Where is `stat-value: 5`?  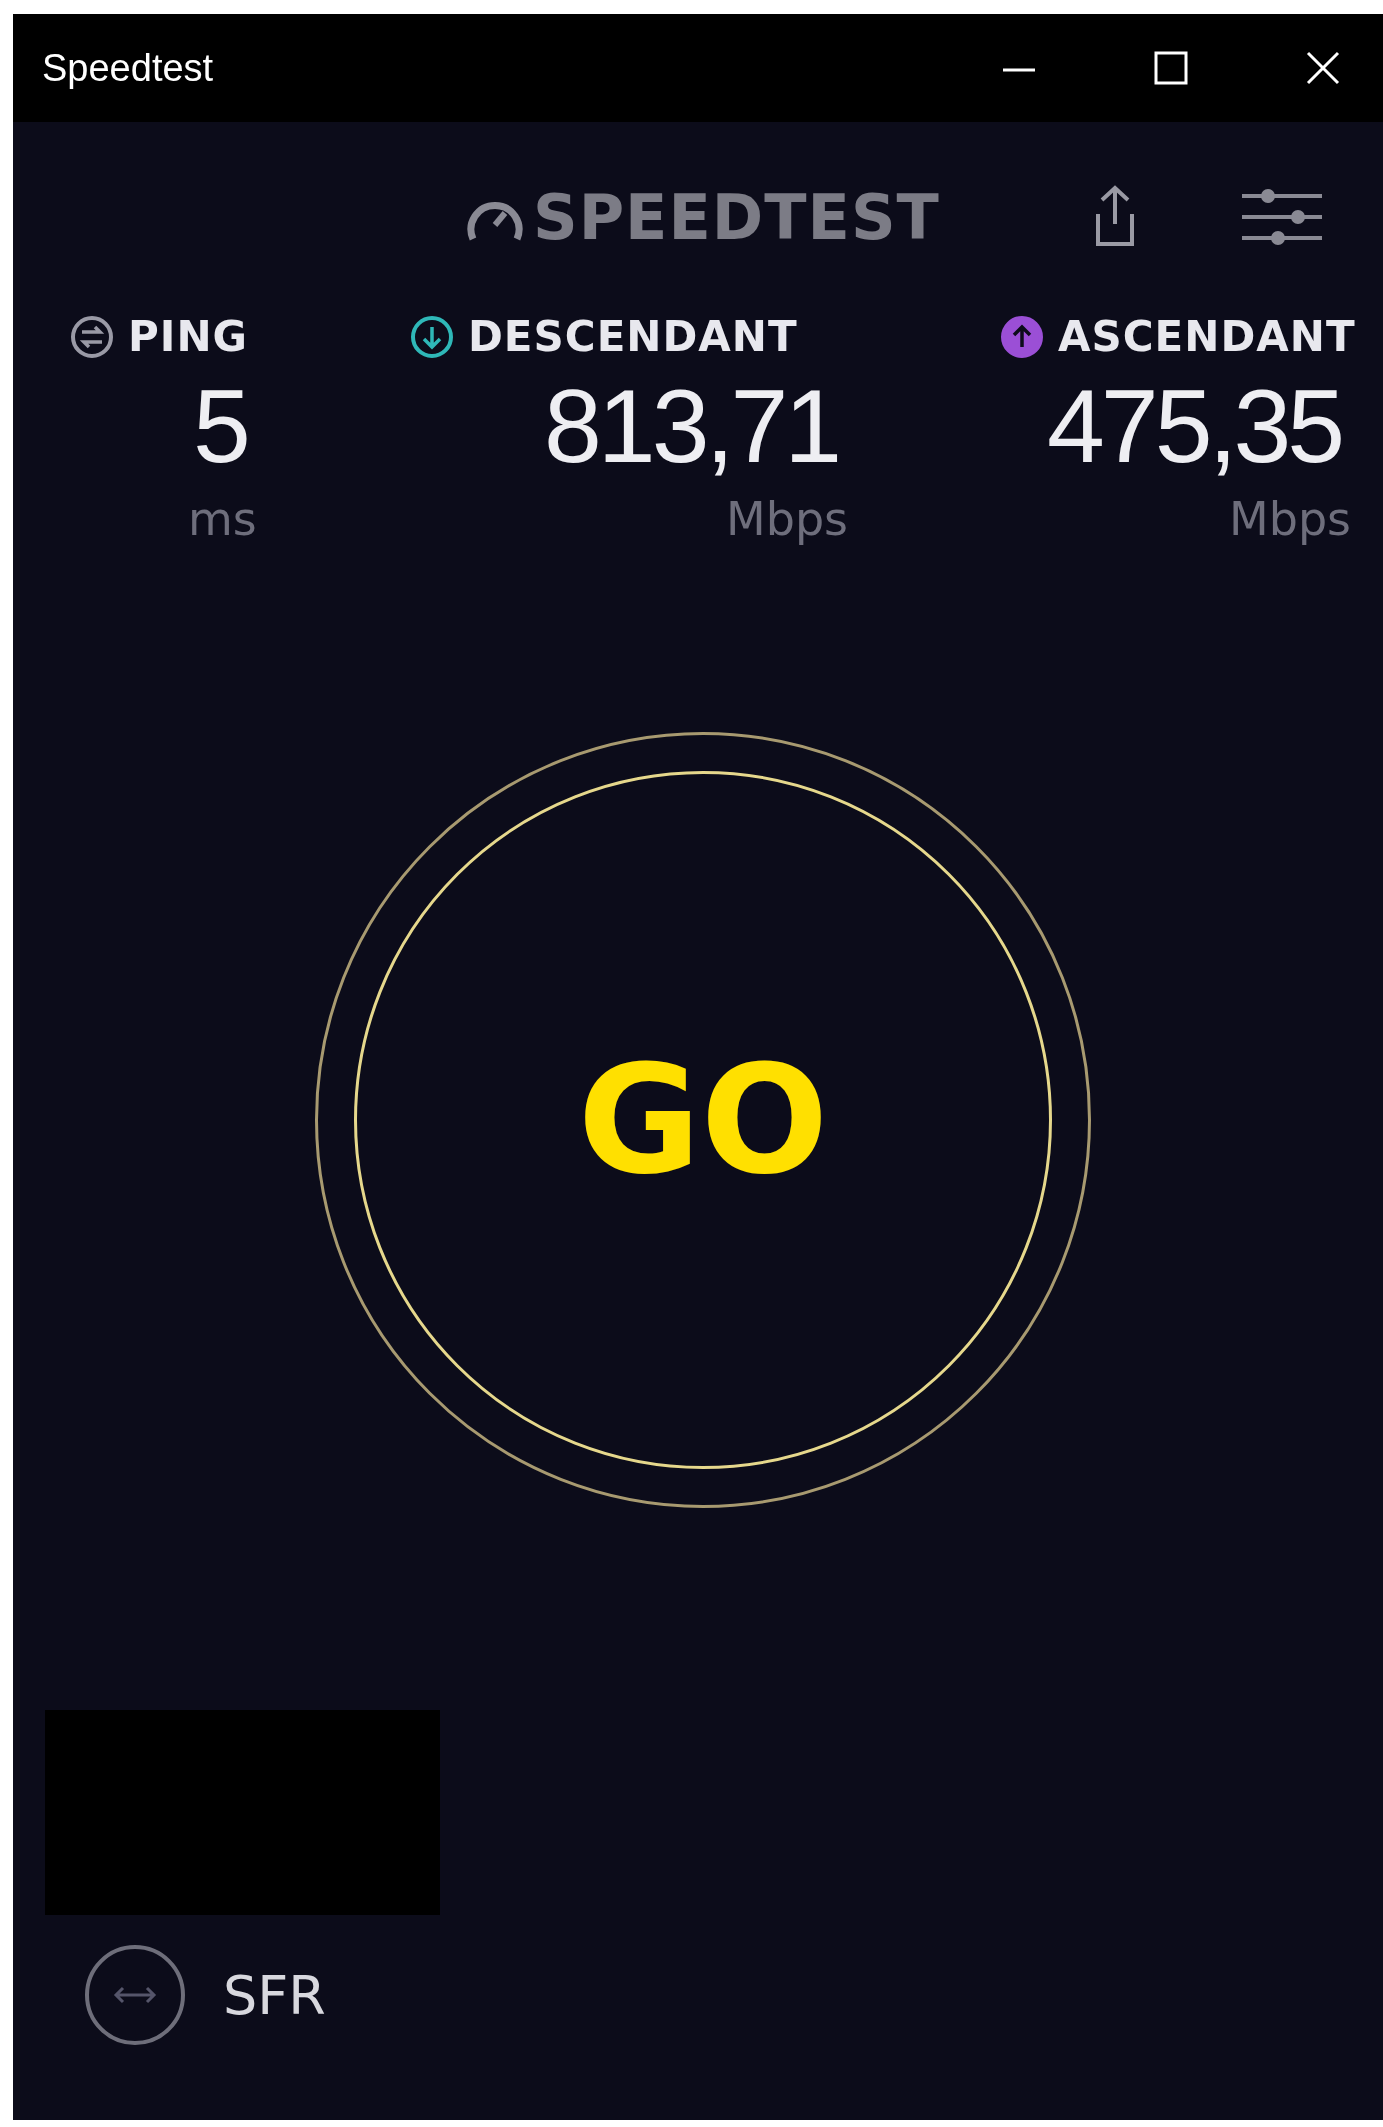
stat-value: 5 is located at coordinates (219, 426).